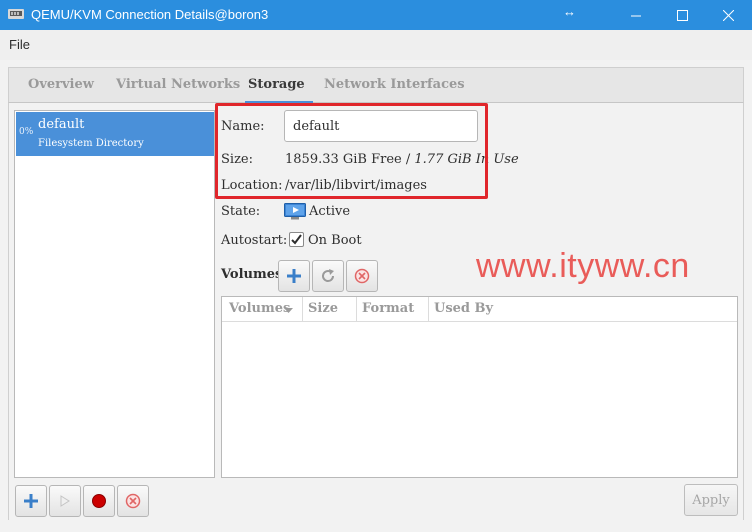 The height and width of the screenshot is (532, 752). I want to click on refresh-volumes-button, so click(328, 276).